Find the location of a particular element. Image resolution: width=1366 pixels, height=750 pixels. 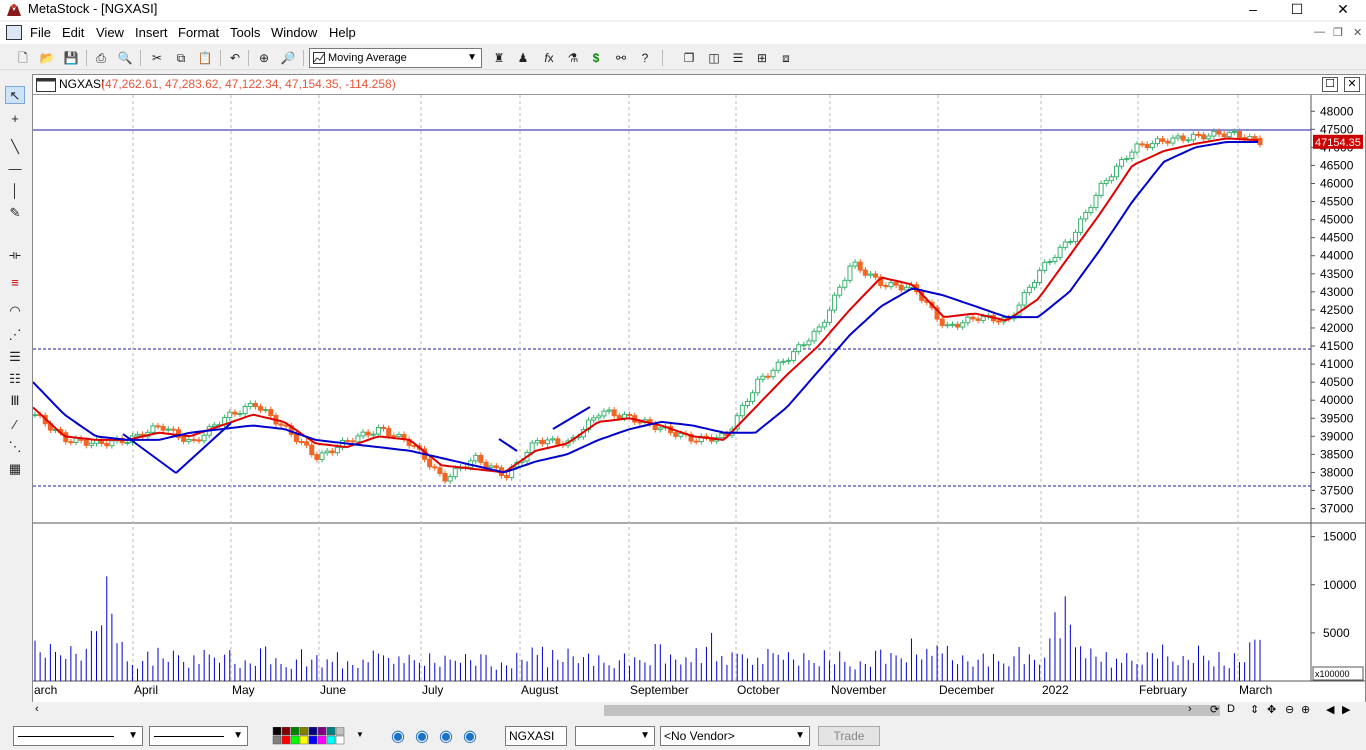

color-palette is located at coordinates (314, 736).